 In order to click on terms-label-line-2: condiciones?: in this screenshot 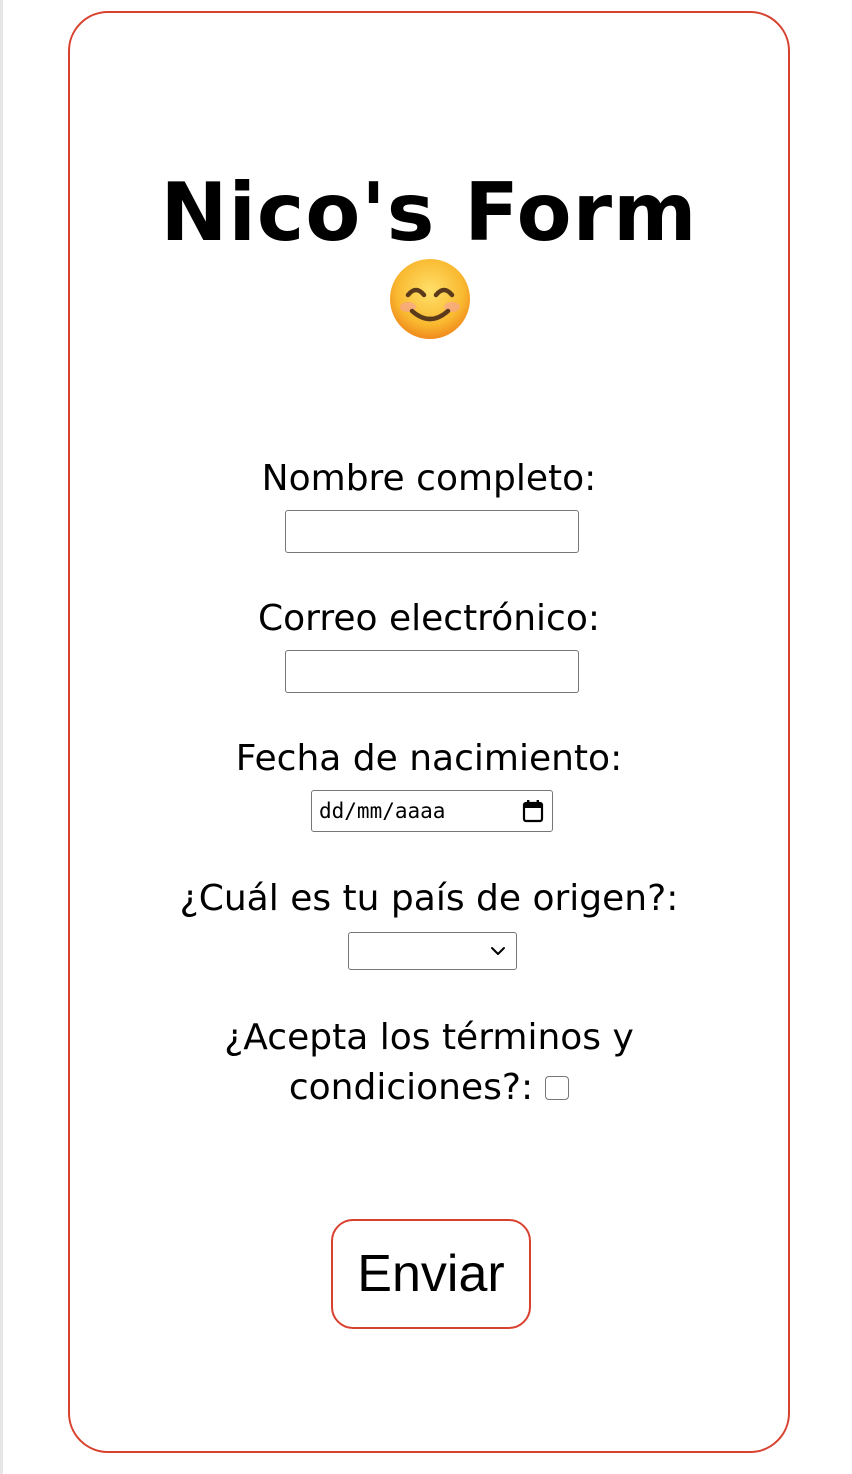, I will do `click(411, 1087)`.